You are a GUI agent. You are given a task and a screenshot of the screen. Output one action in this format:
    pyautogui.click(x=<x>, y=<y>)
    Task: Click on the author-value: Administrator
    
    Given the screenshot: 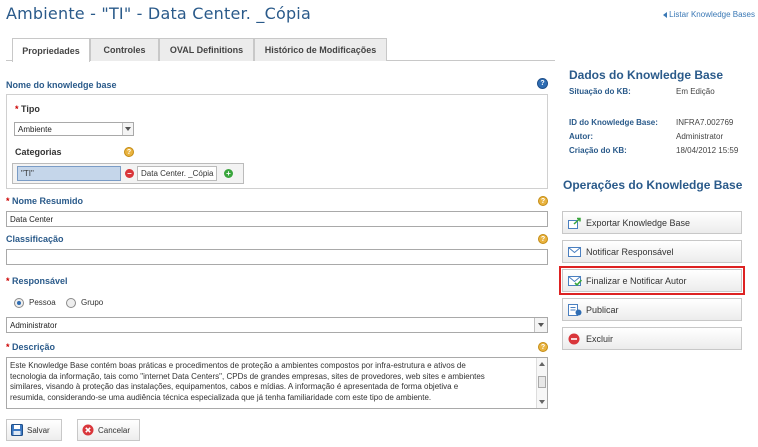 What is the action you would take?
    pyautogui.click(x=700, y=136)
    